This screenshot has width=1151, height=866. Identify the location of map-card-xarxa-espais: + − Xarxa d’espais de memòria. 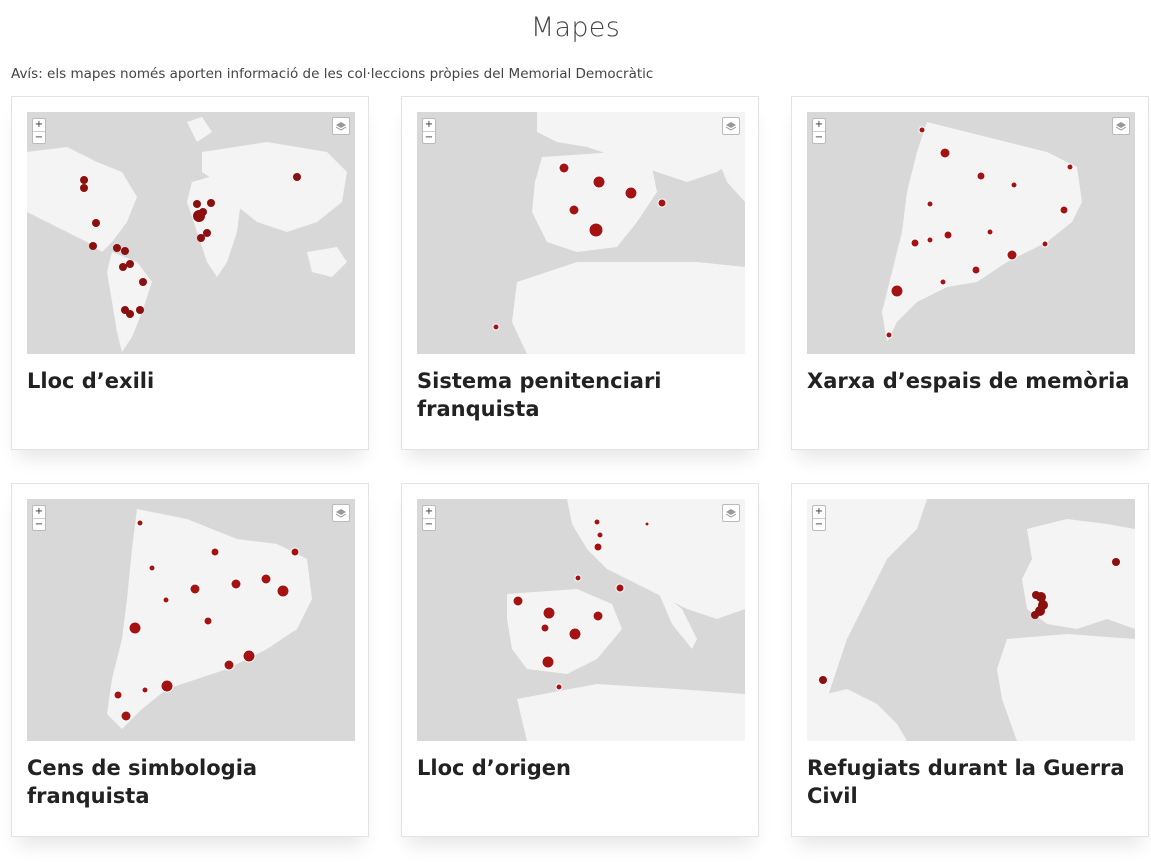
(970, 273).